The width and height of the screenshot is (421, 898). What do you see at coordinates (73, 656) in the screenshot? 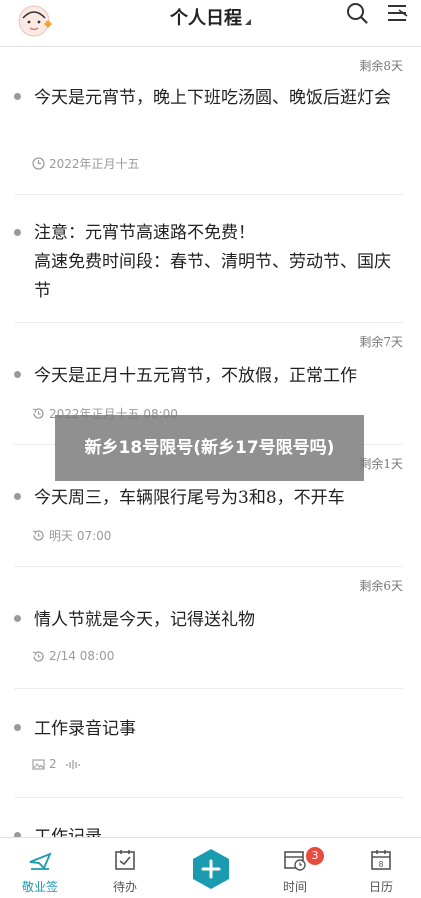
I see `item-meta: 2/14 08:00` at bounding box center [73, 656].